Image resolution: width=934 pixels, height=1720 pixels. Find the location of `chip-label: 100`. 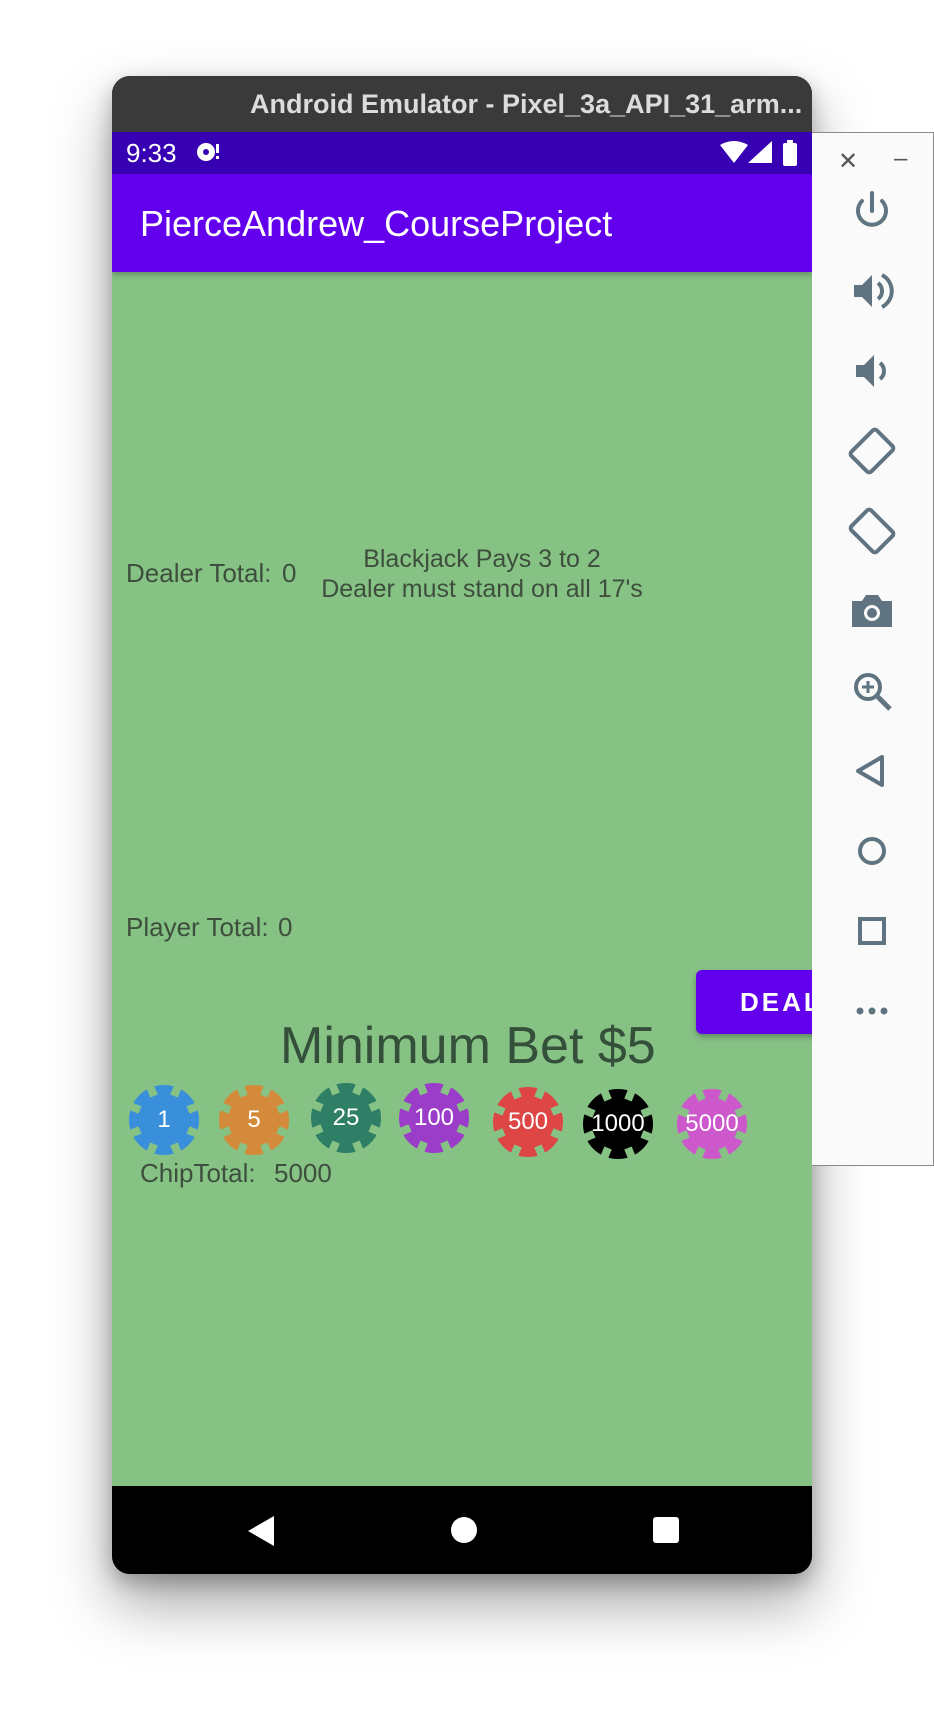

chip-label: 100 is located at coordinates (434, 1117).